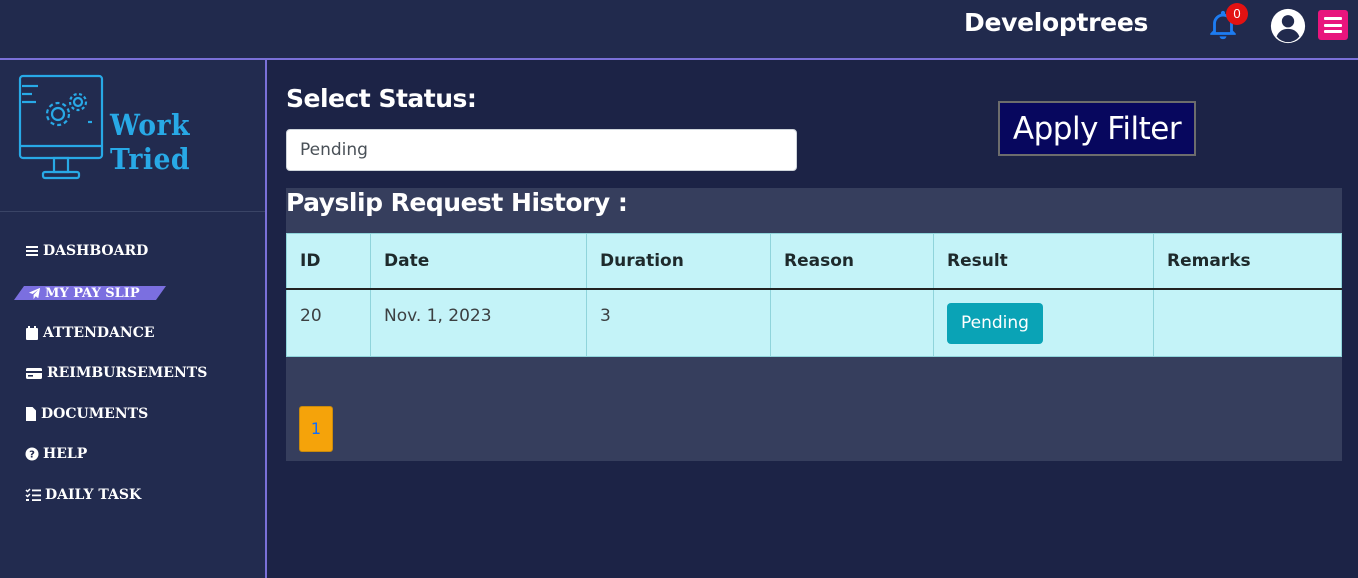  I want to click on user-avatar-icon, so click(1288, 26).